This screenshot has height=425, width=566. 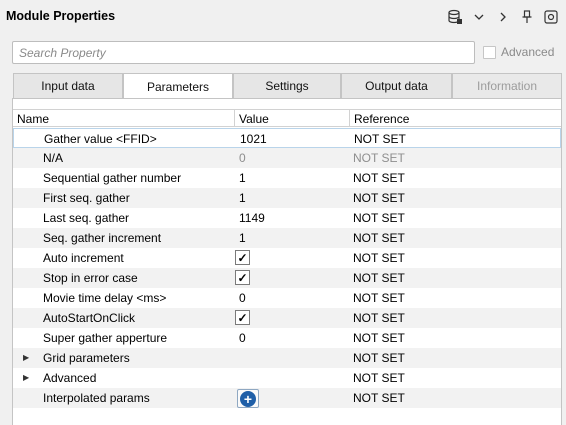 What do you see at coordinates (287, 158) in the screenshot?
I see `table-row: N/A 0 NOT SET` at bounding box center [287, 158].